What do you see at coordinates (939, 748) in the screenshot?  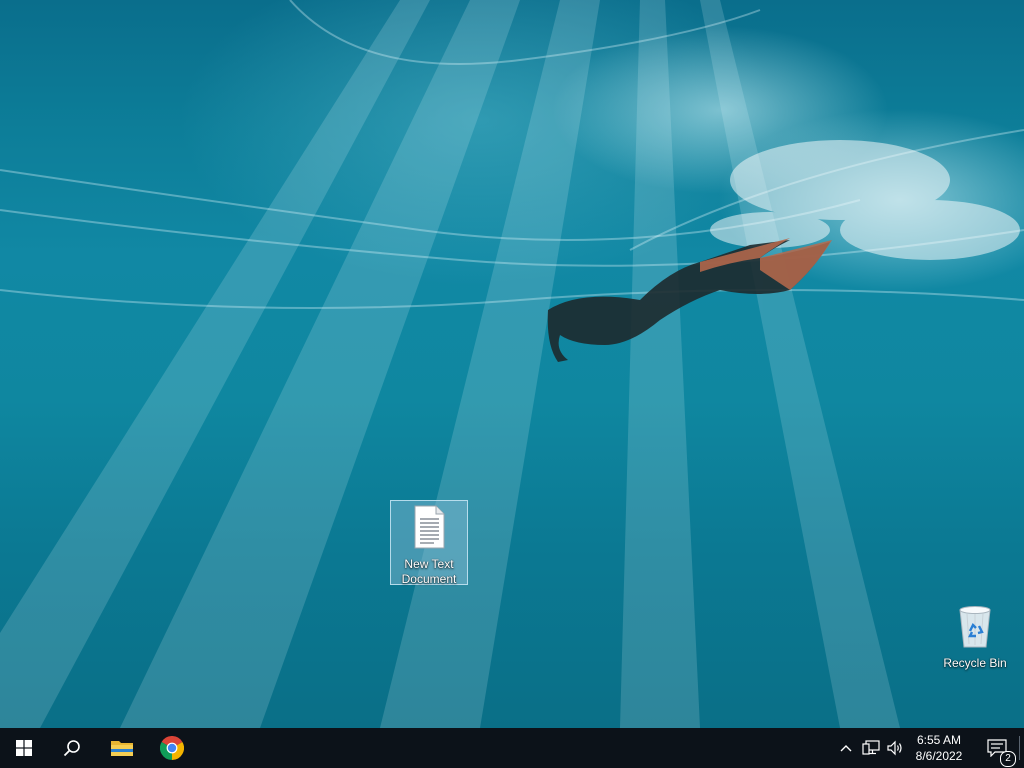 I see `clock-button: 6:55 AM 8/6/2022` at bounding box center [939, 748].